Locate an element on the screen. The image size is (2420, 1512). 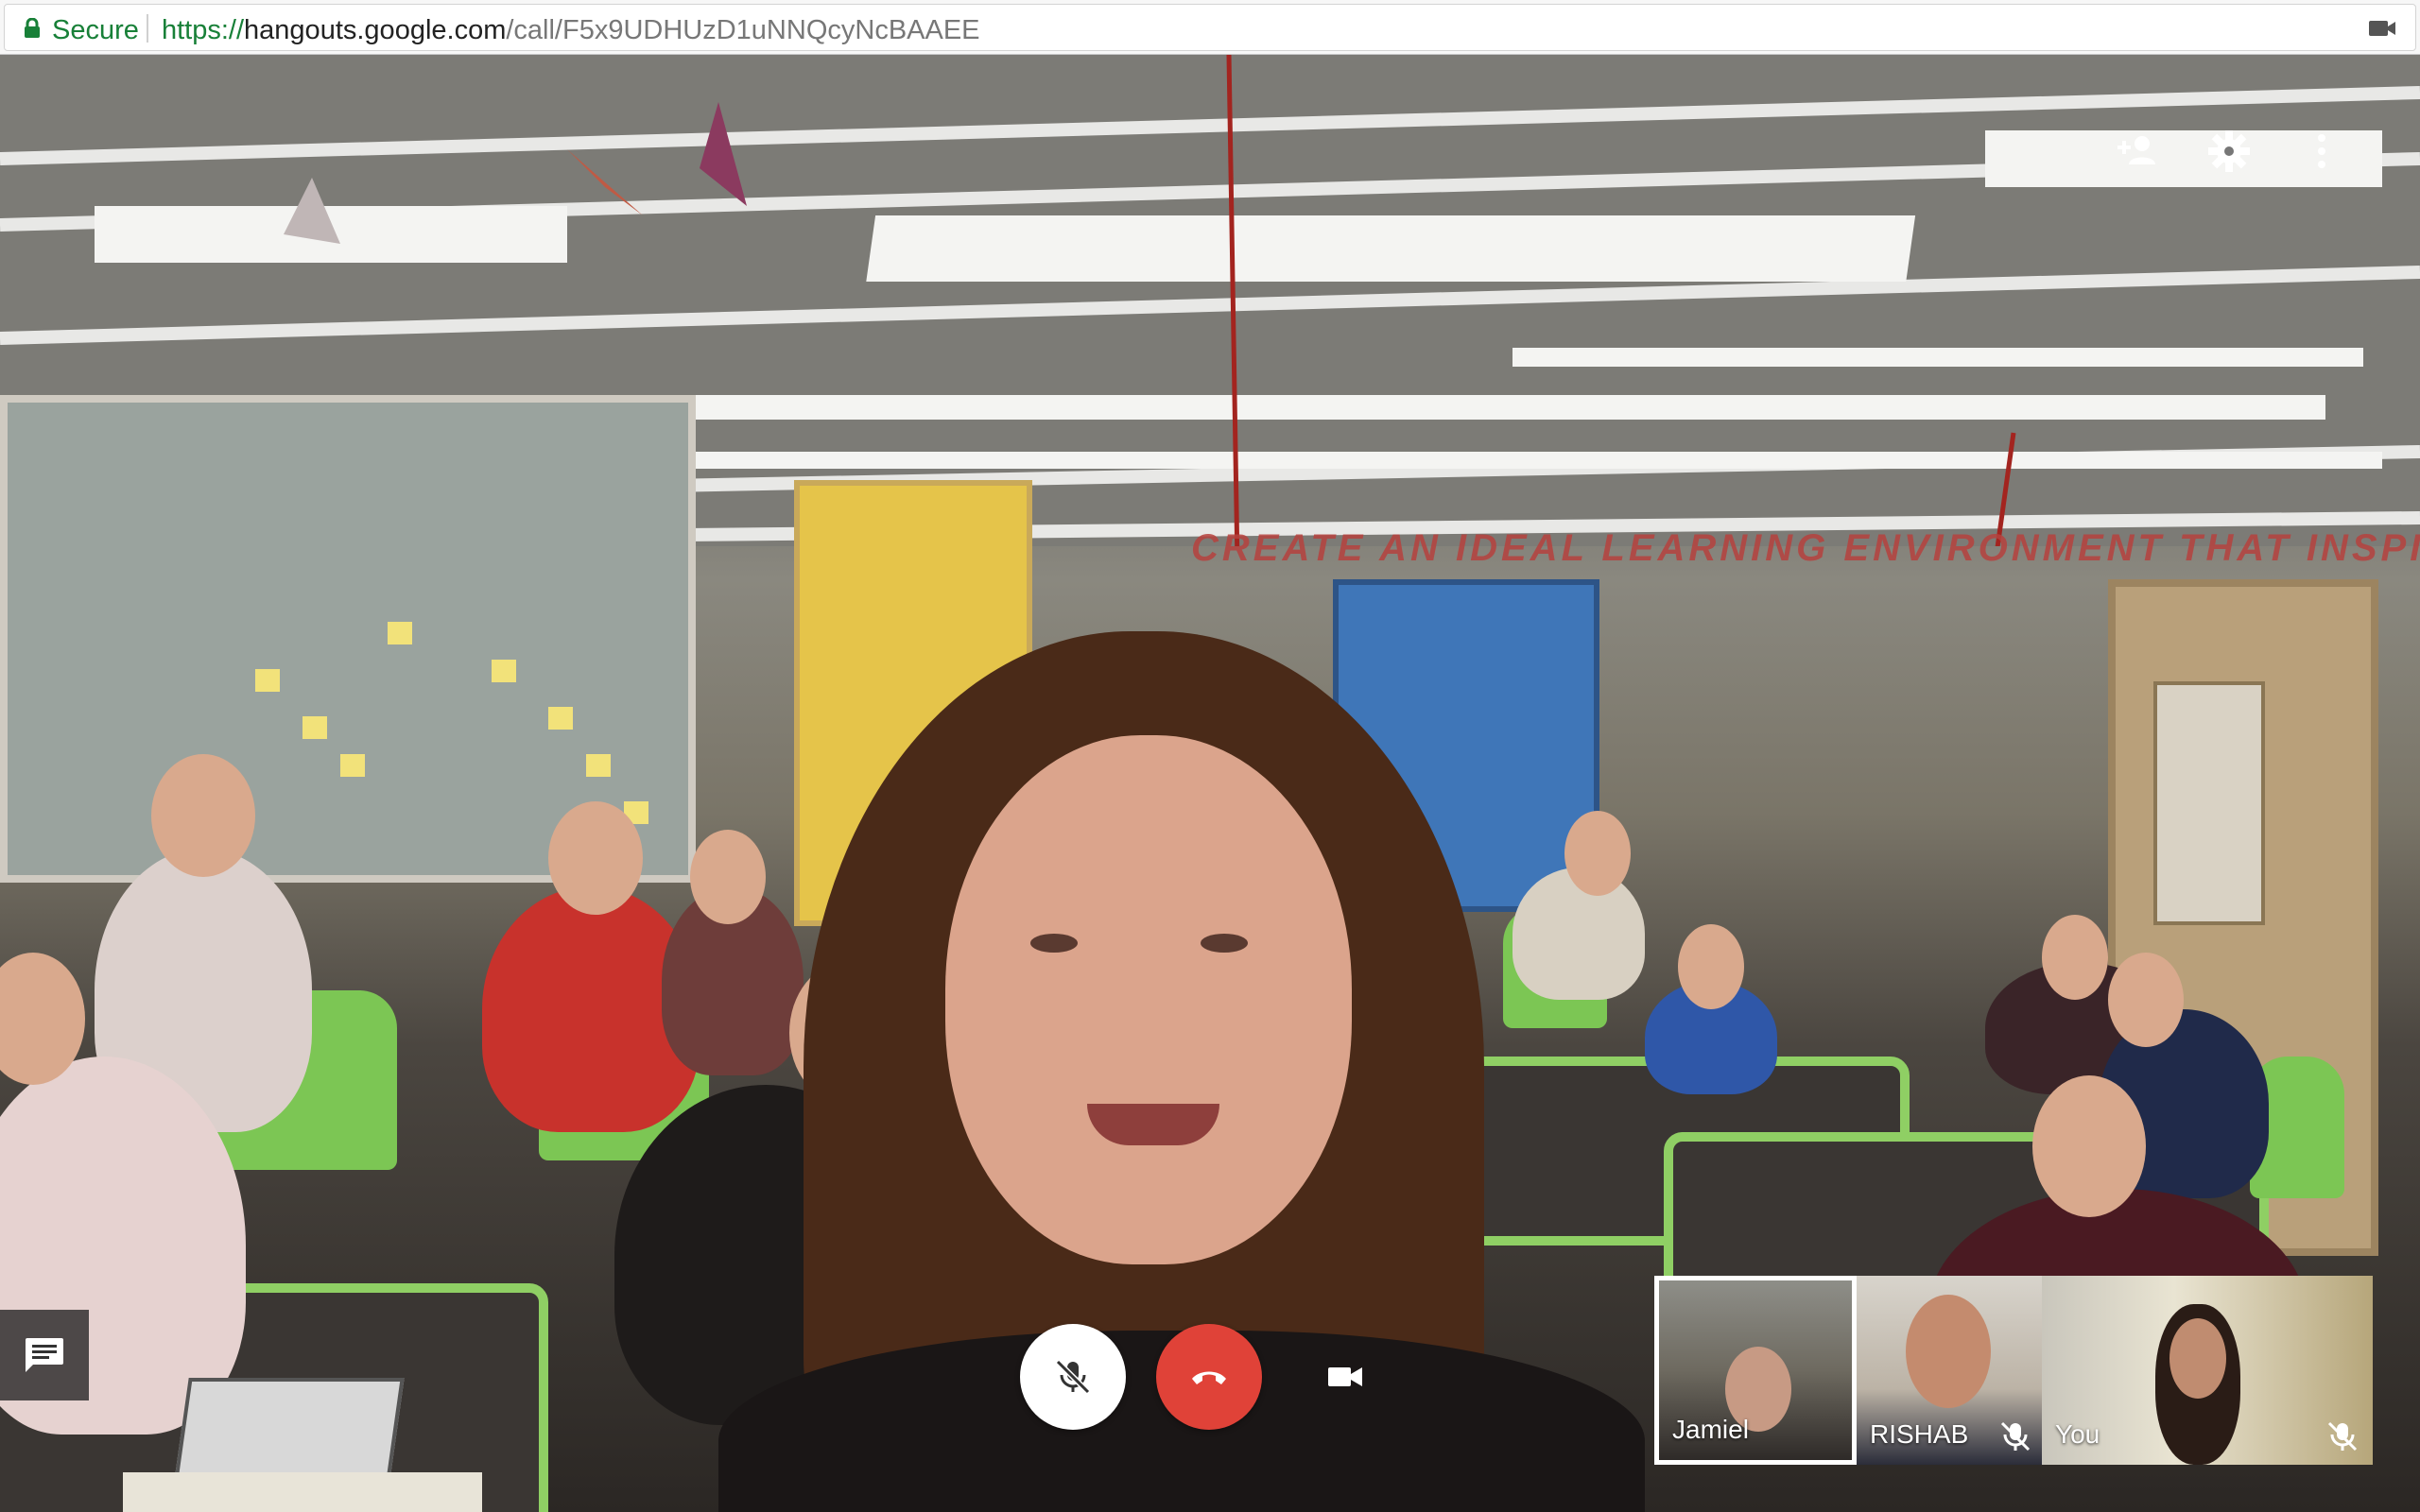
chat-icon is located at coordinates (44, 1355).